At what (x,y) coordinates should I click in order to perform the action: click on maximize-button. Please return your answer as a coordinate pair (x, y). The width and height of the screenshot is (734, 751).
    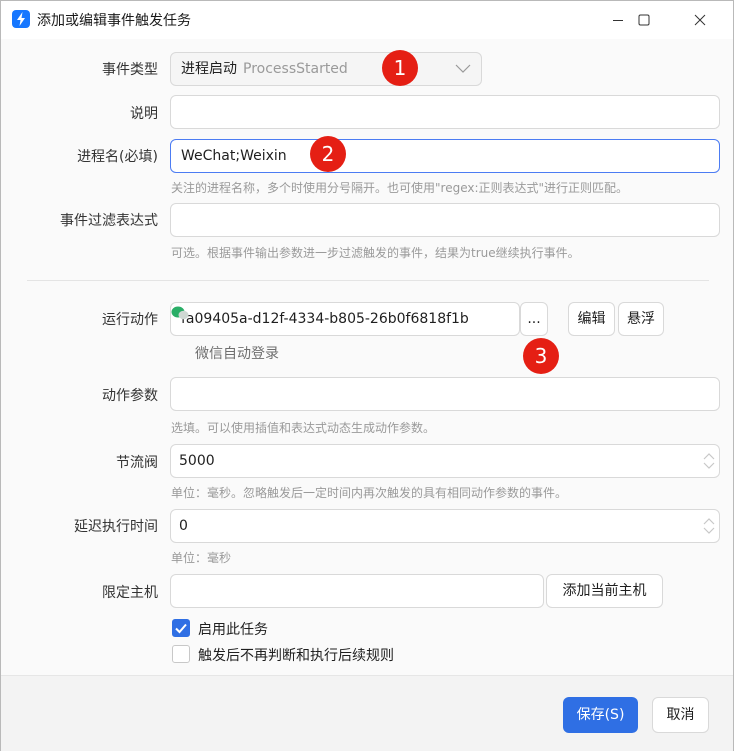
    Looking at the image, I should click on (644, 20).